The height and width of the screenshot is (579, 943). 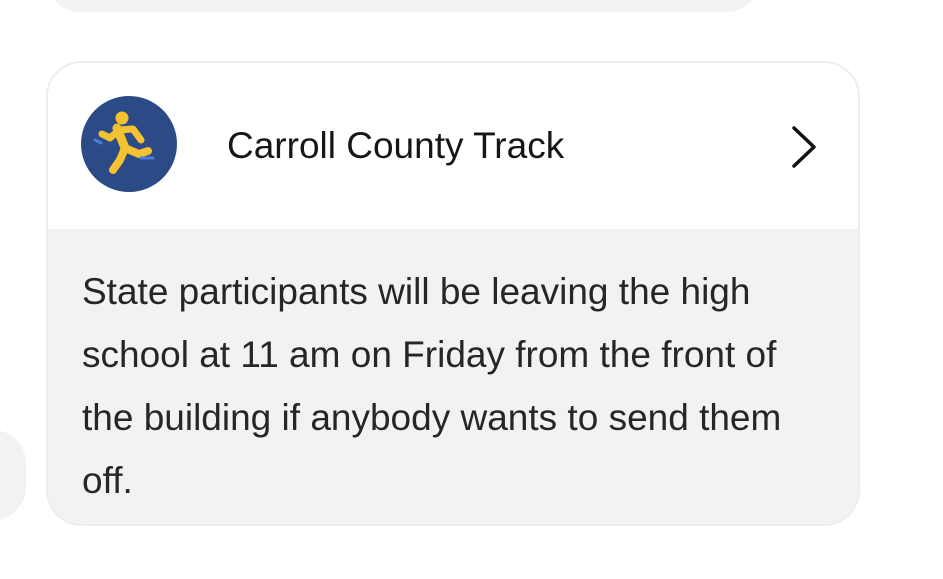 I want to click on group-avatar, so click(x=129, y=144).